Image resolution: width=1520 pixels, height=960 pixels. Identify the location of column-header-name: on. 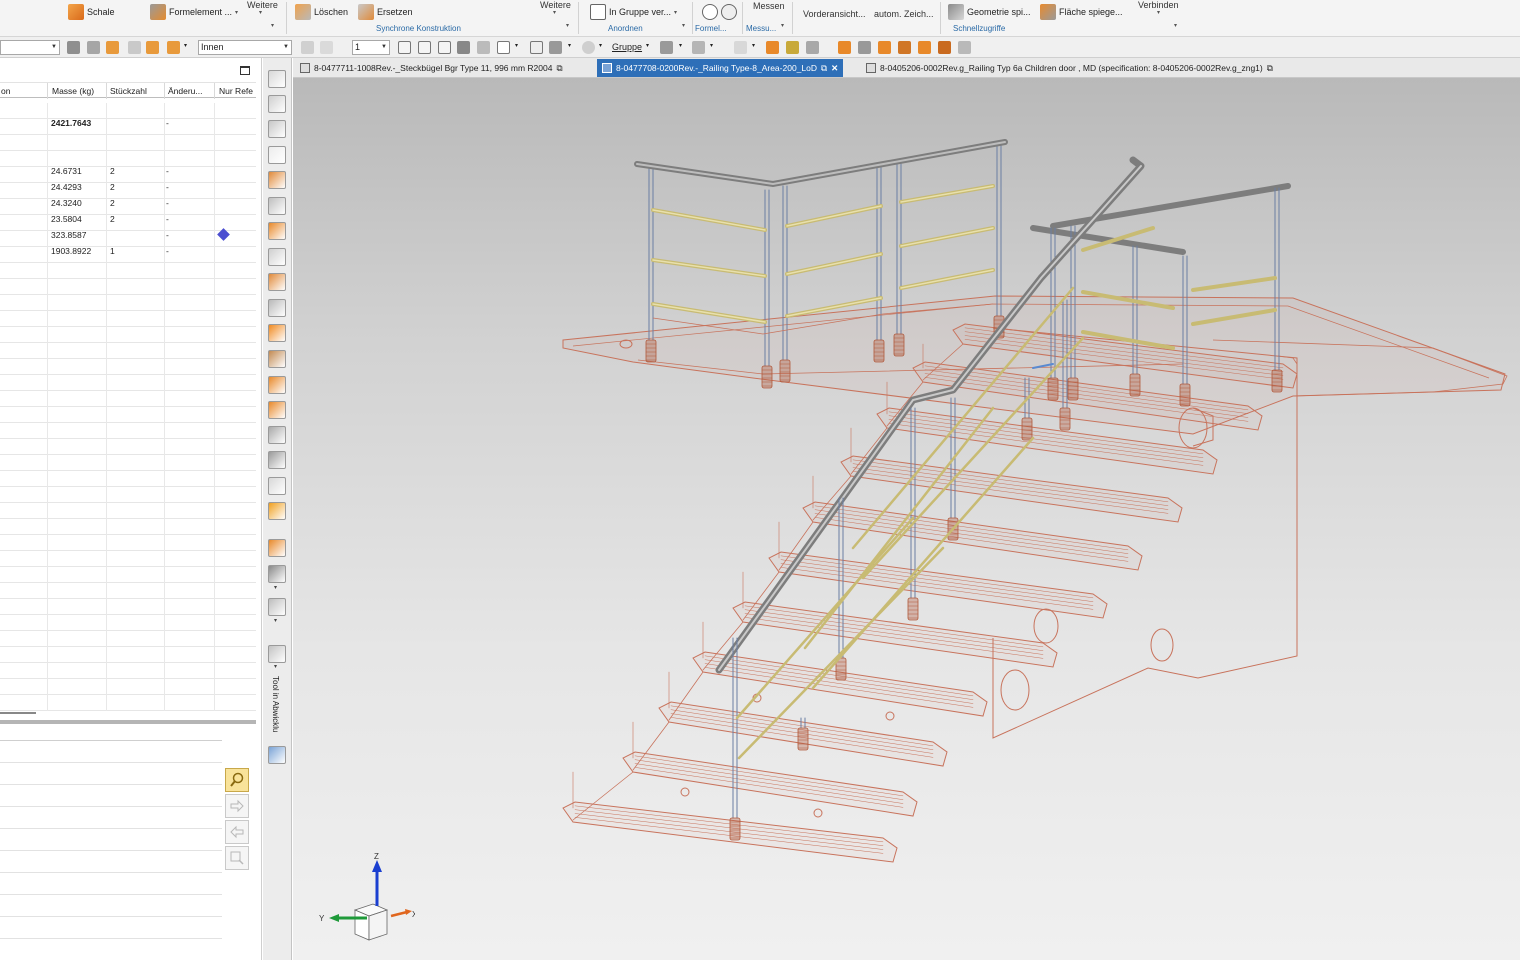
(5, 91).